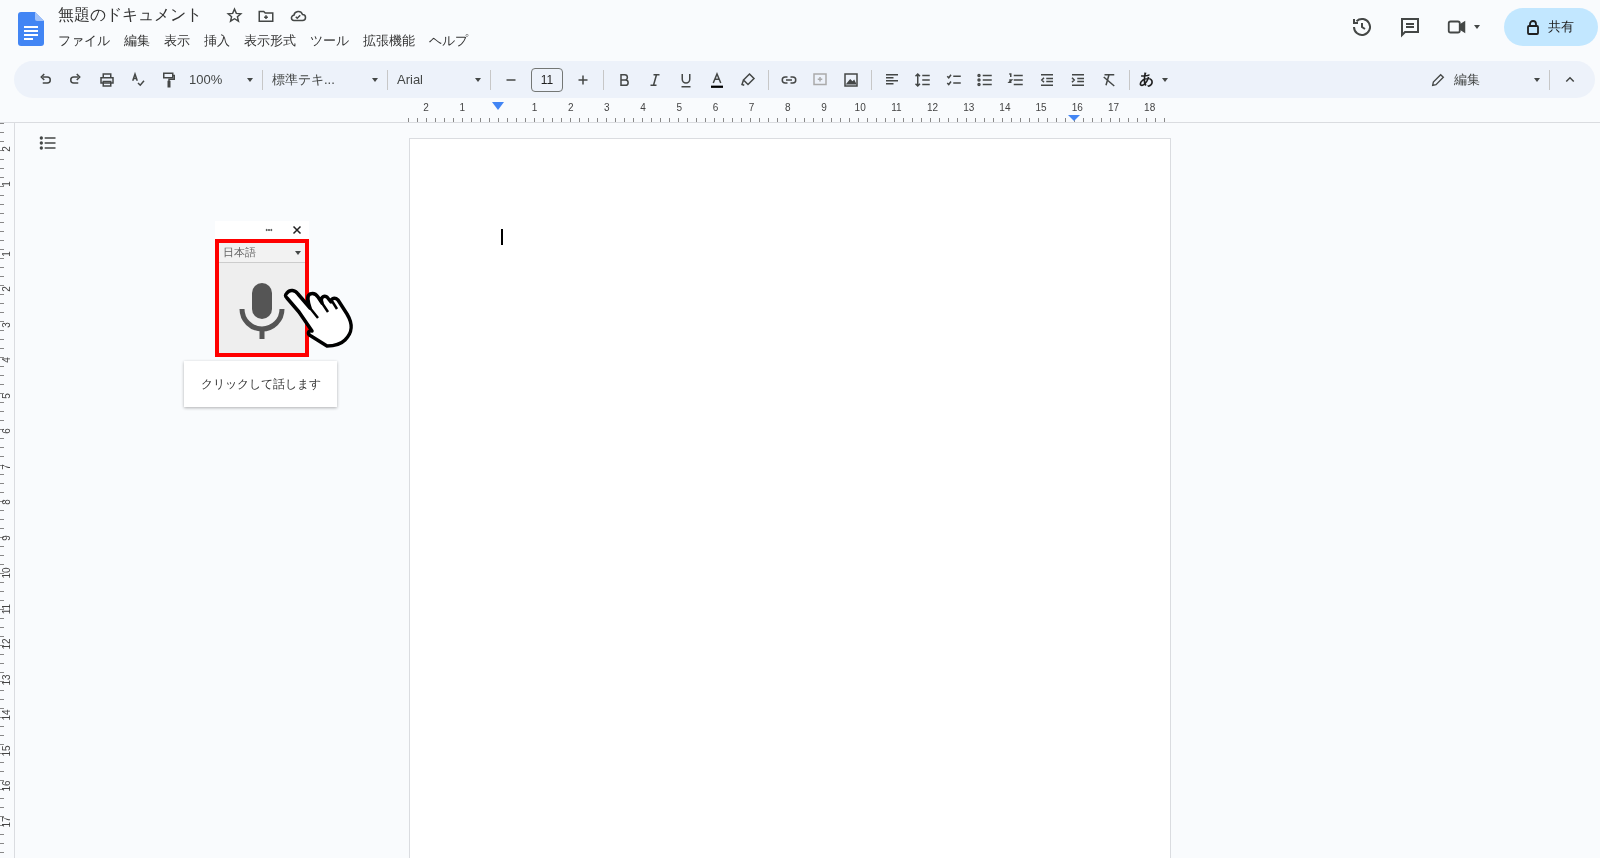 This screenshot has height=858, width=1600. Describe the element at coordinates (439, 79) in the screenshot. I see `font-dropdown: Arial` at that location.